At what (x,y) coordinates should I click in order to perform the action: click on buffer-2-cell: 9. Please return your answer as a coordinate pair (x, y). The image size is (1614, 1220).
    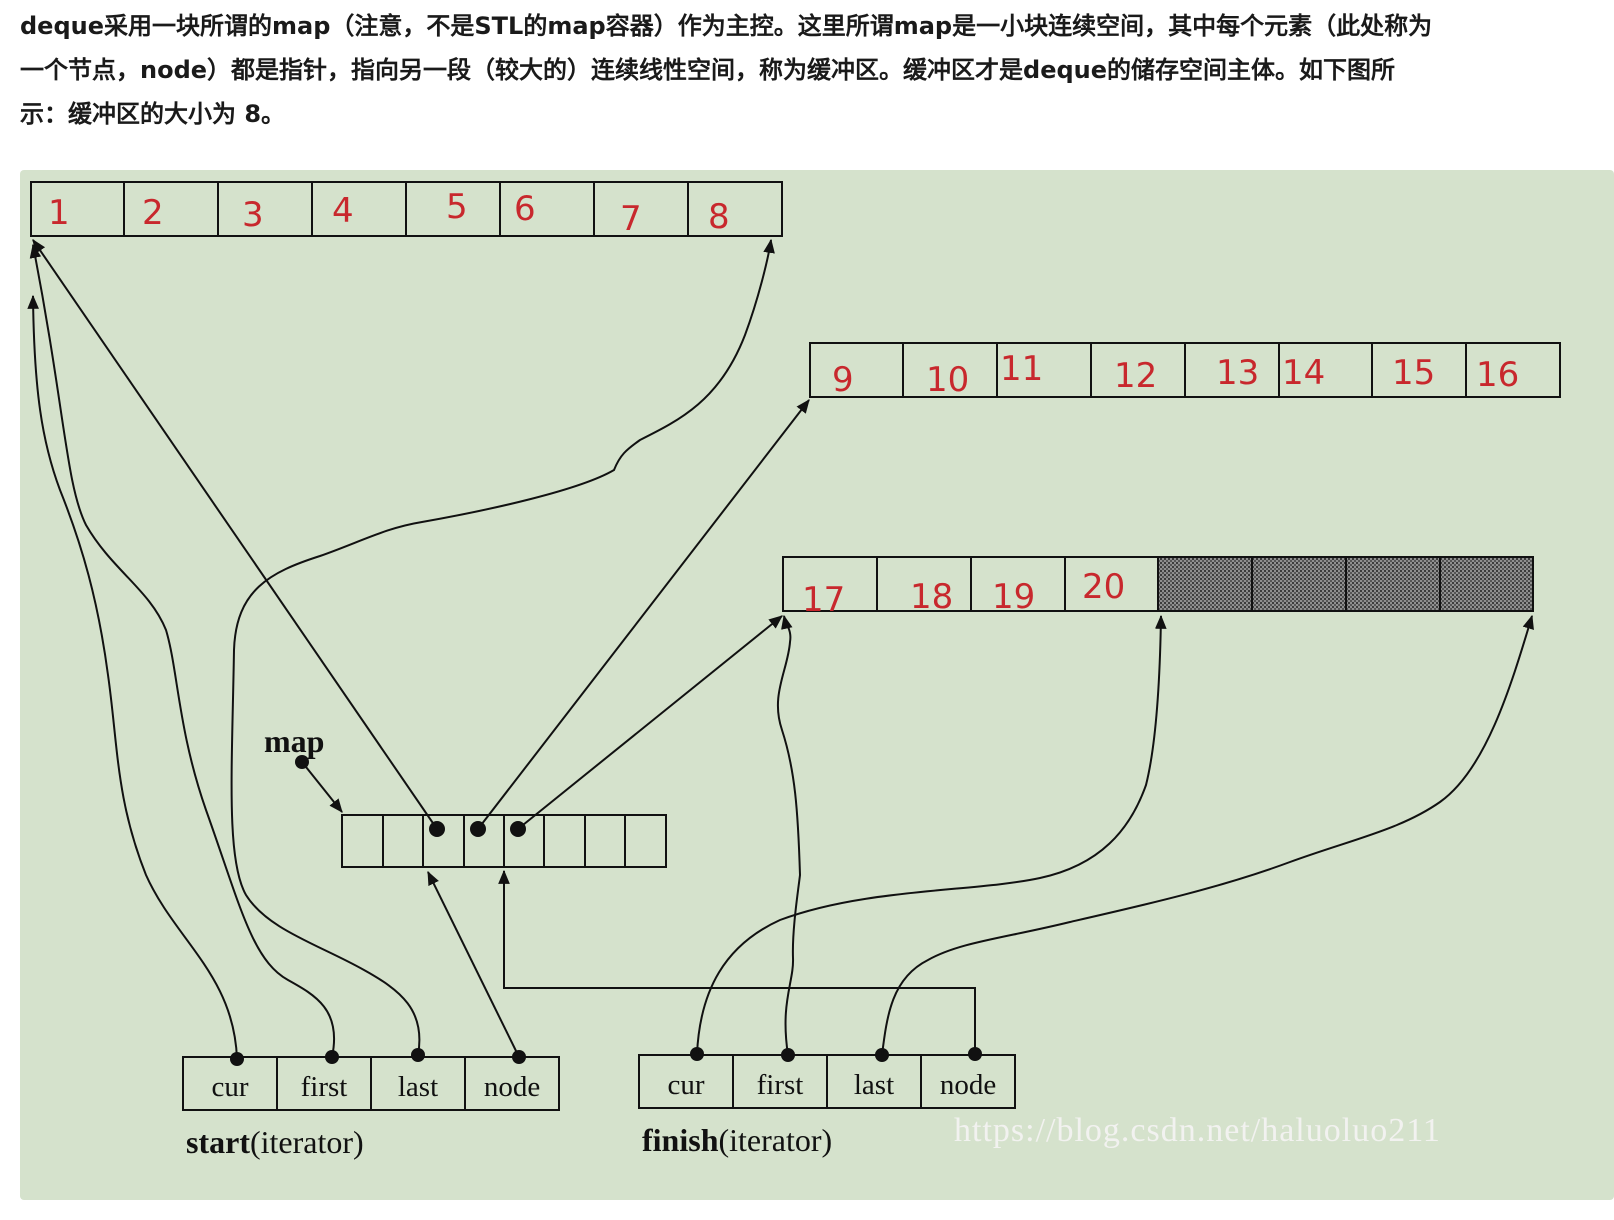
    Looking at the image, I should click on (843, 380).